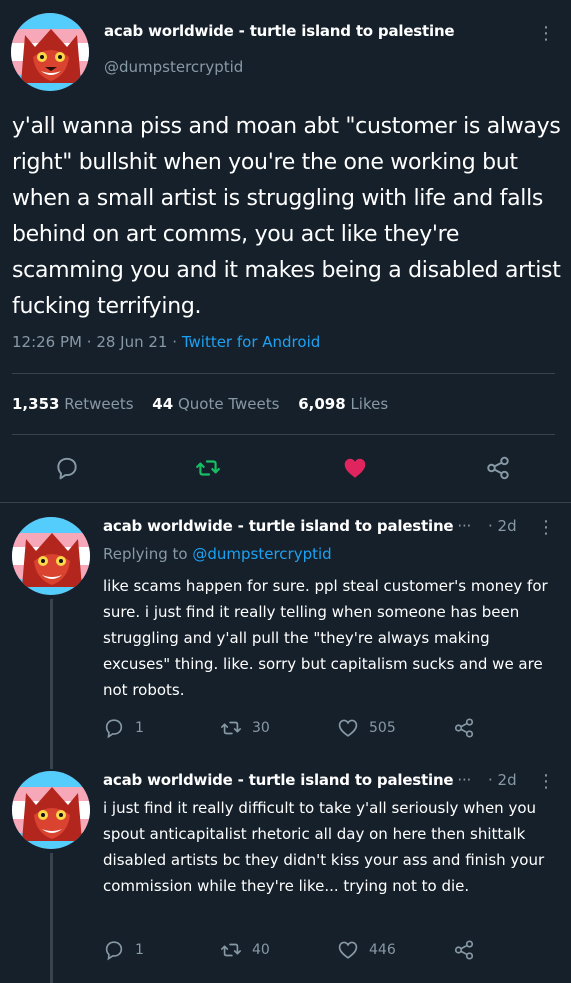  What do you see at coordinates (47, 342) in the screenshot?
I see `tweet-time: 12:26 PM` at bounding box center [47, 342].